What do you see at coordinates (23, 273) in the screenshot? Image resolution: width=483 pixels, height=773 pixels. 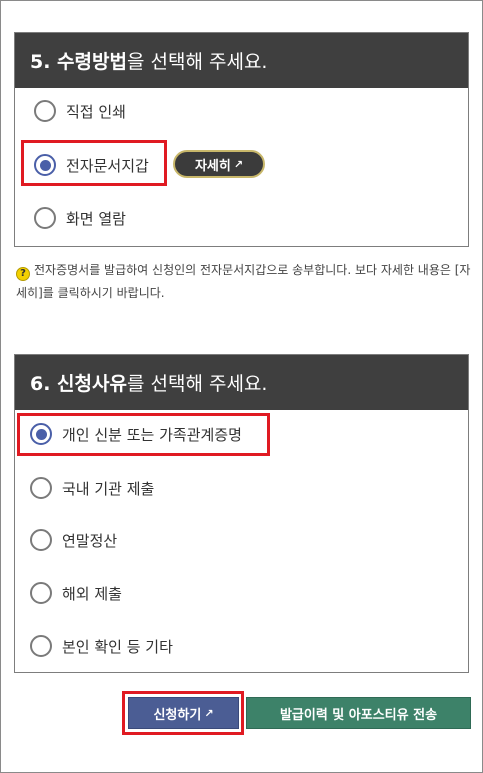 I see `question-icon: ?` at bounding box center [23, 273].